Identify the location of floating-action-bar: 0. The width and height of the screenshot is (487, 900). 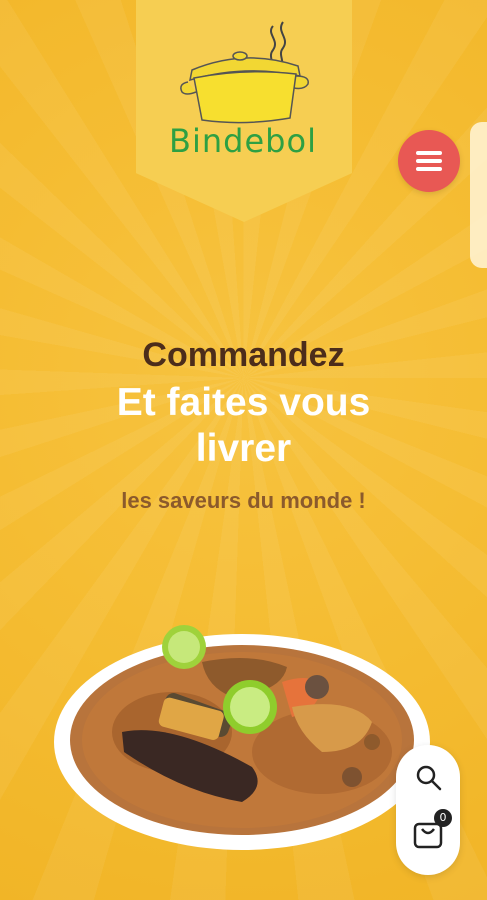
(428, 810).